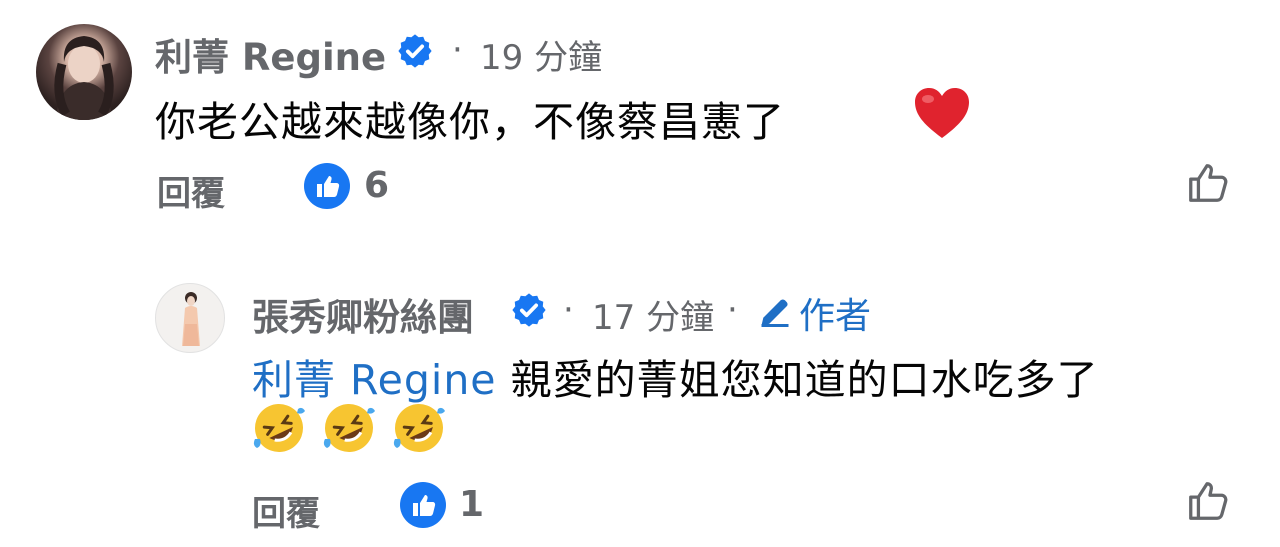 The height and width of the screenshot is (547, 1280). Describe the element at coordinates (541, 54) in the screenshot. I see `comment-timestamp: 19 分鐘` at that location.